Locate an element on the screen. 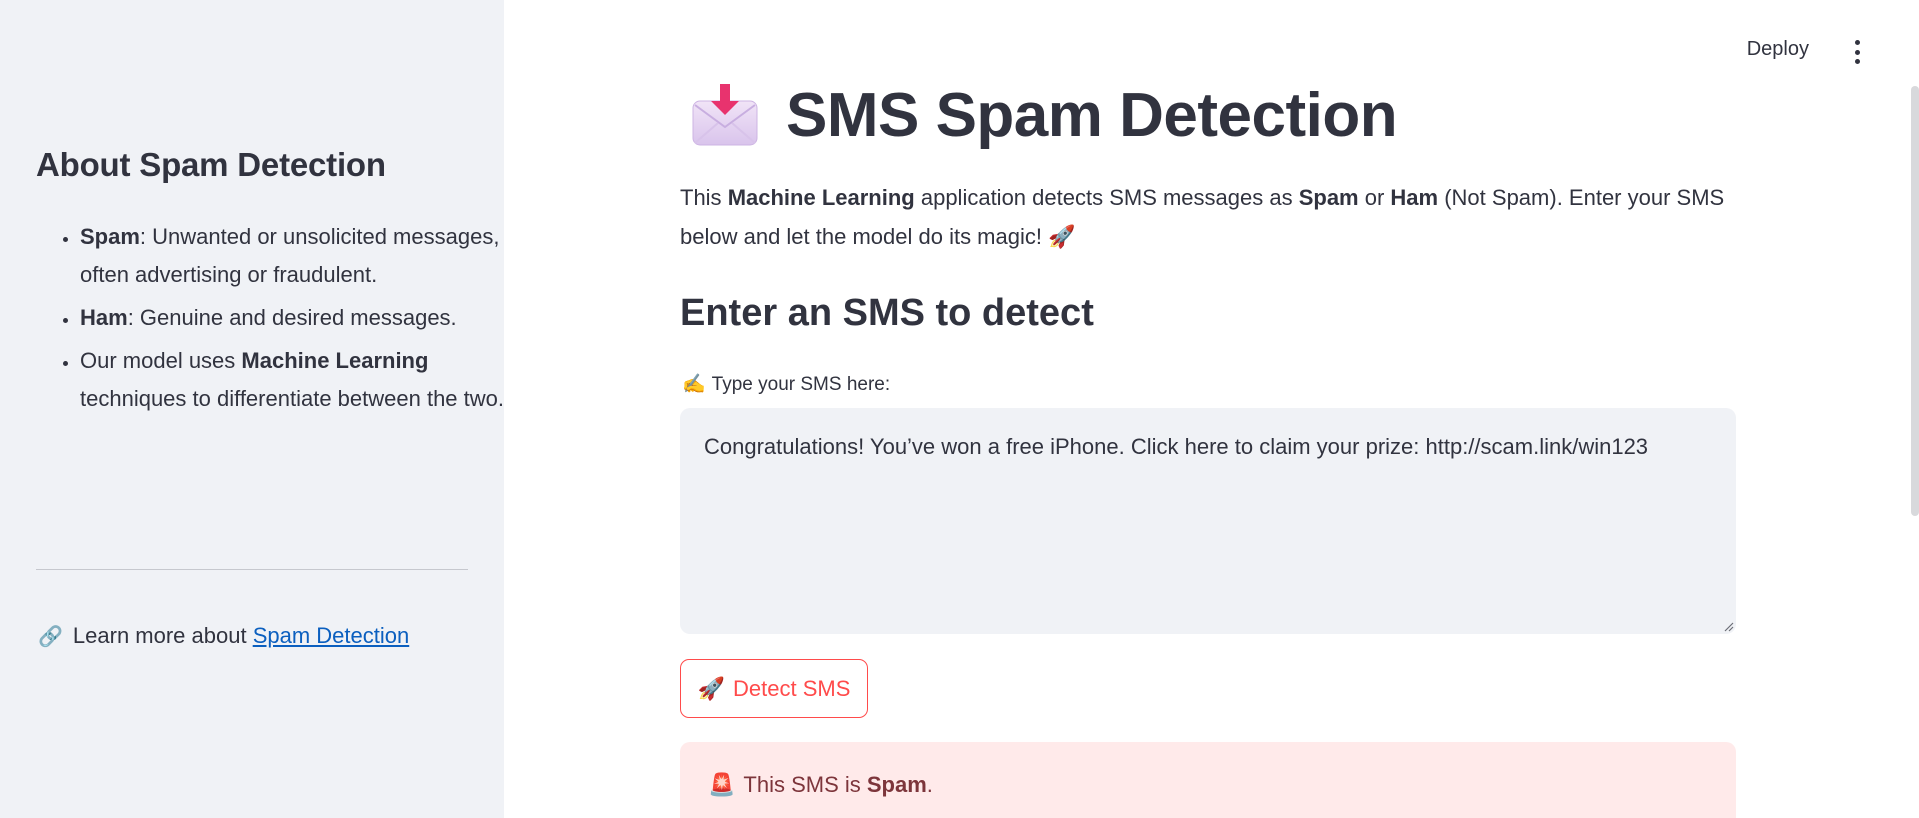 Image resolution: width=1919 pixels, height=818 pixels. result-alert: 🚨 This SMS is Spam. is located at coordinates (1208, 780).